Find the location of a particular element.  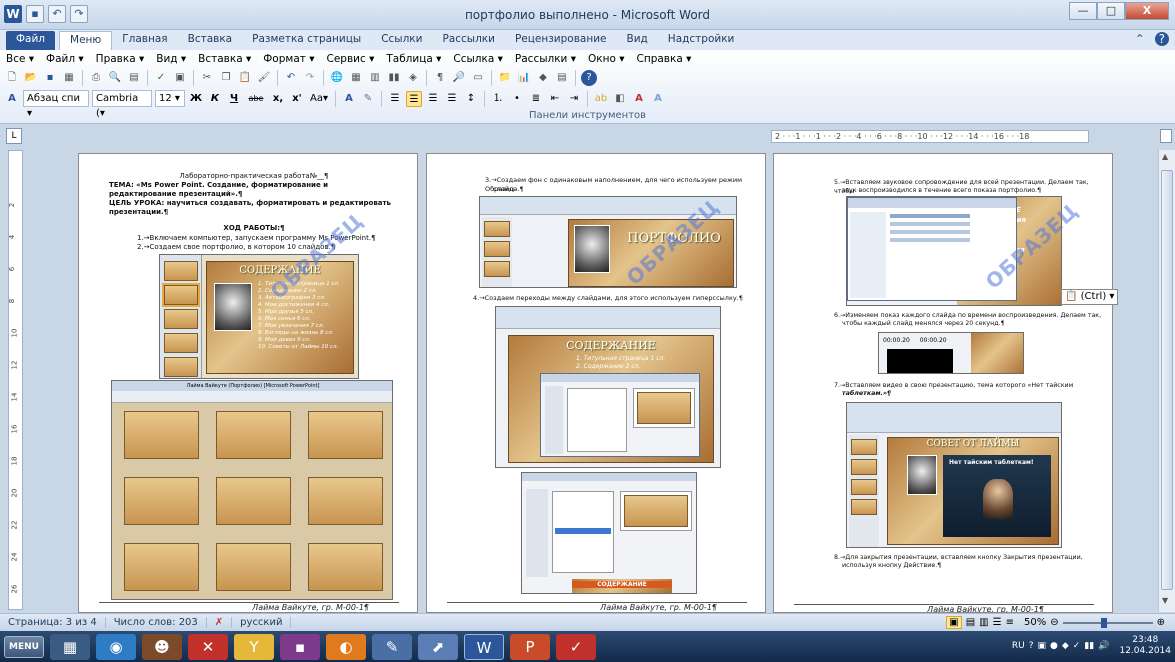

zoom-slider is located at coordinates (1107, 622).